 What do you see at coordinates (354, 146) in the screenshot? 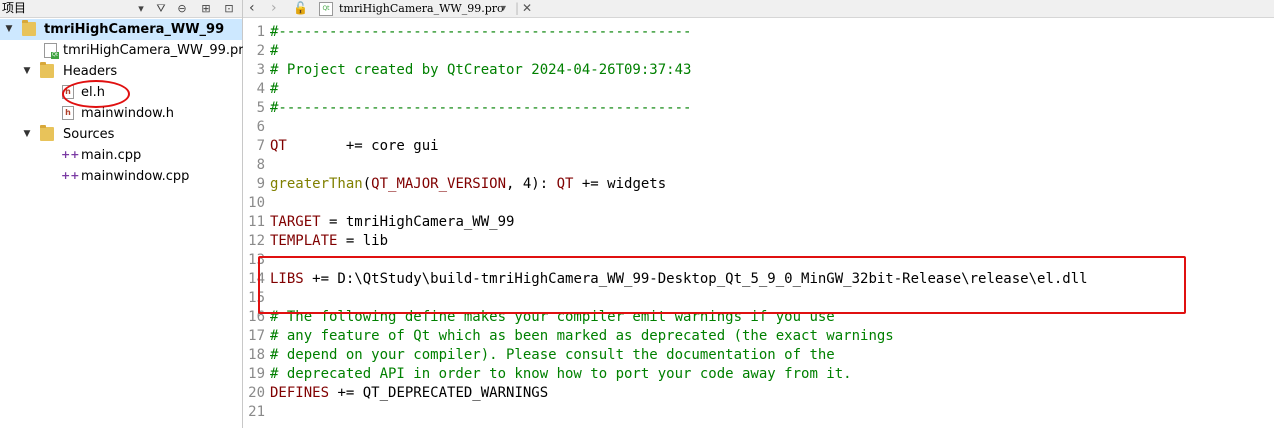
I see `code-line: QT += core gui` at bounding box center [354, 146].